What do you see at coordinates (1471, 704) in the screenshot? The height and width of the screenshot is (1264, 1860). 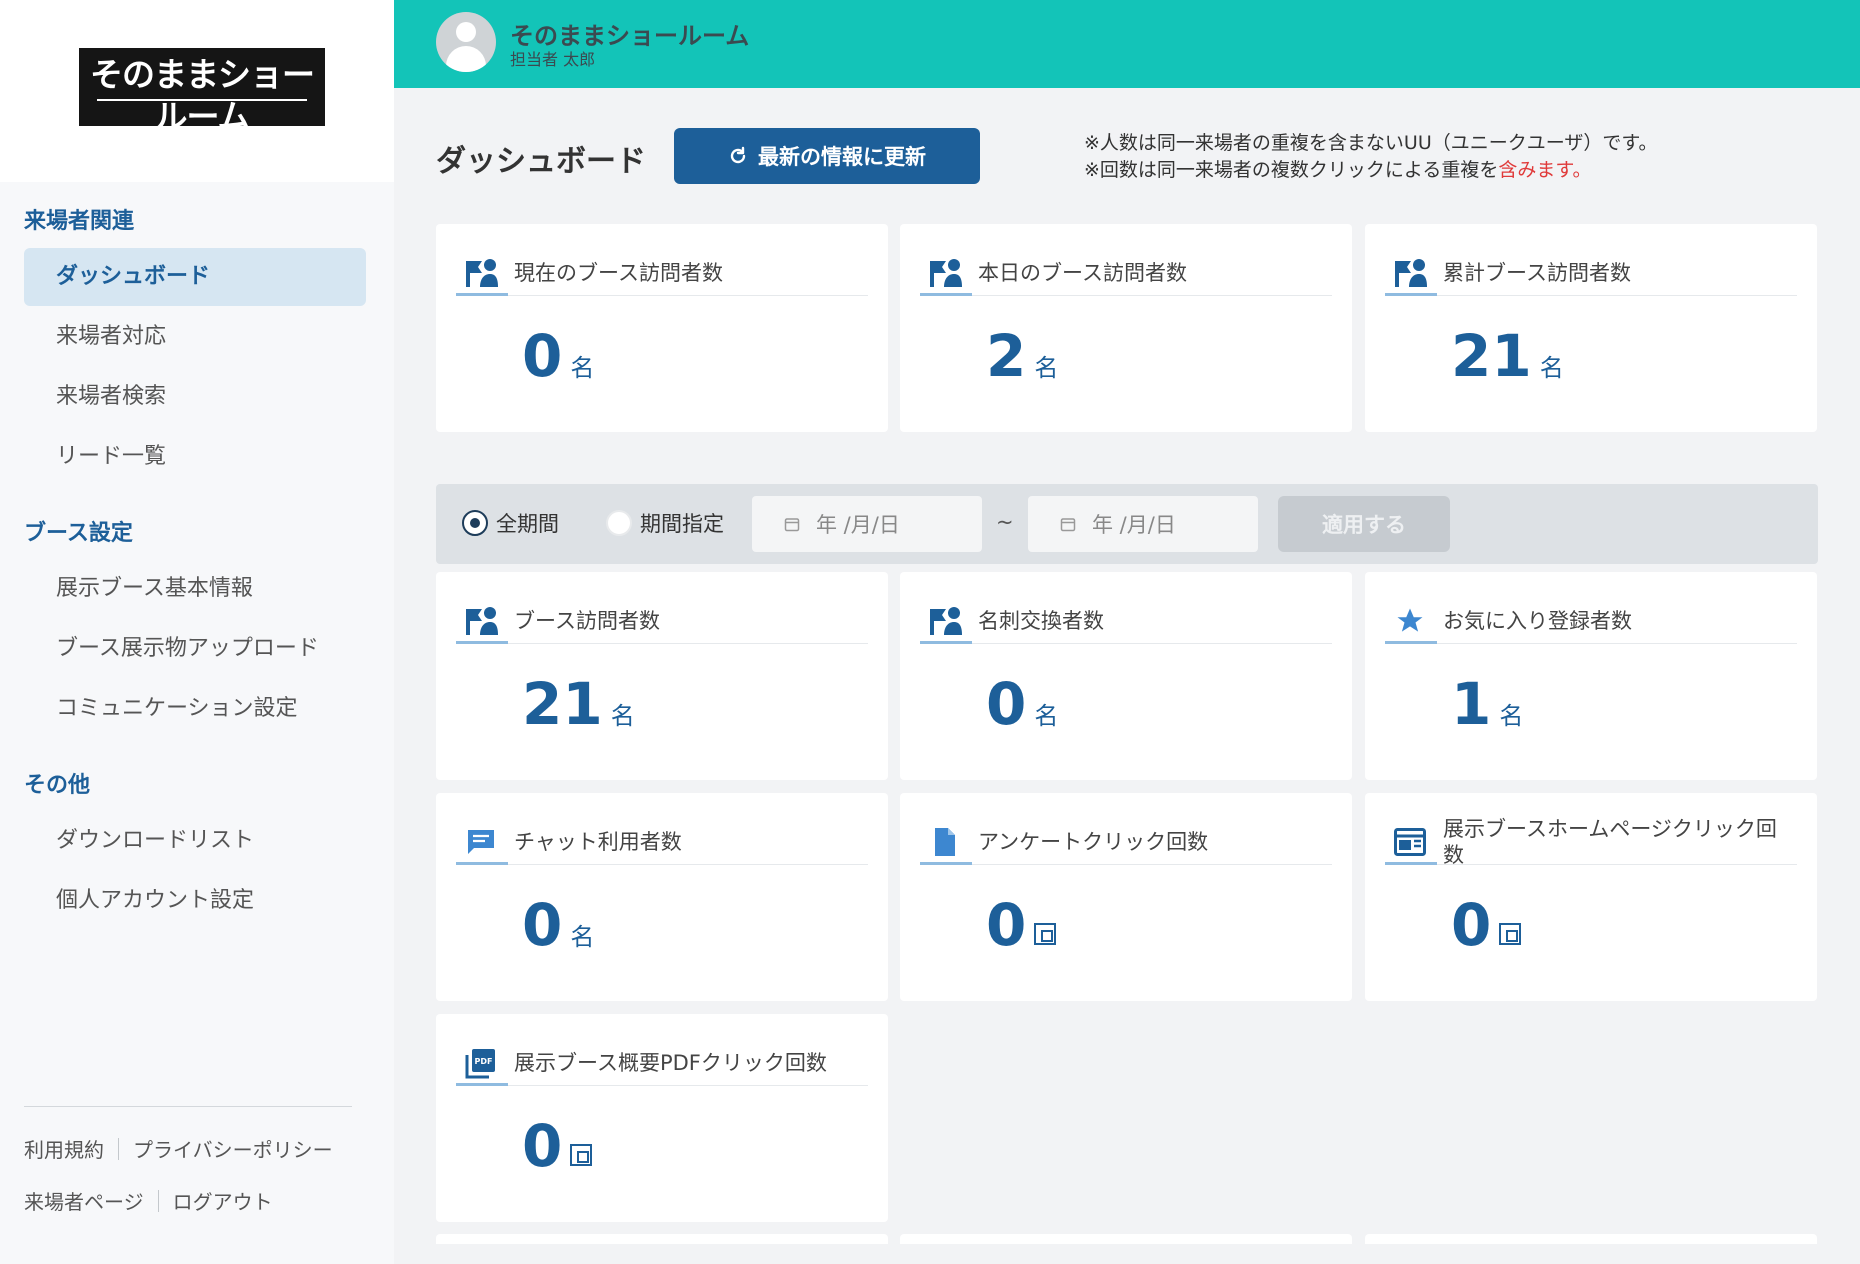 I see `card-number: 1` at bounding box center [1471, 704].